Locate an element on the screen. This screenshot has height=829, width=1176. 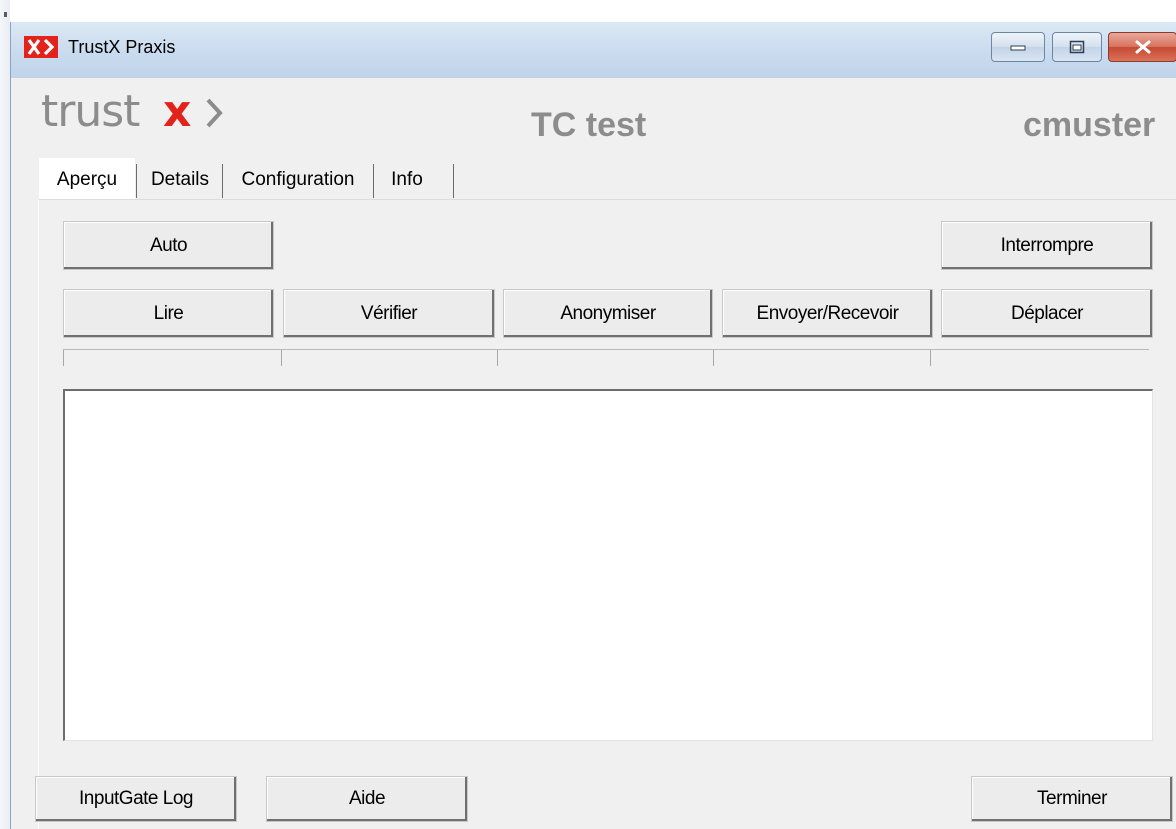
close-icon is located at coordinates (1142, 47).